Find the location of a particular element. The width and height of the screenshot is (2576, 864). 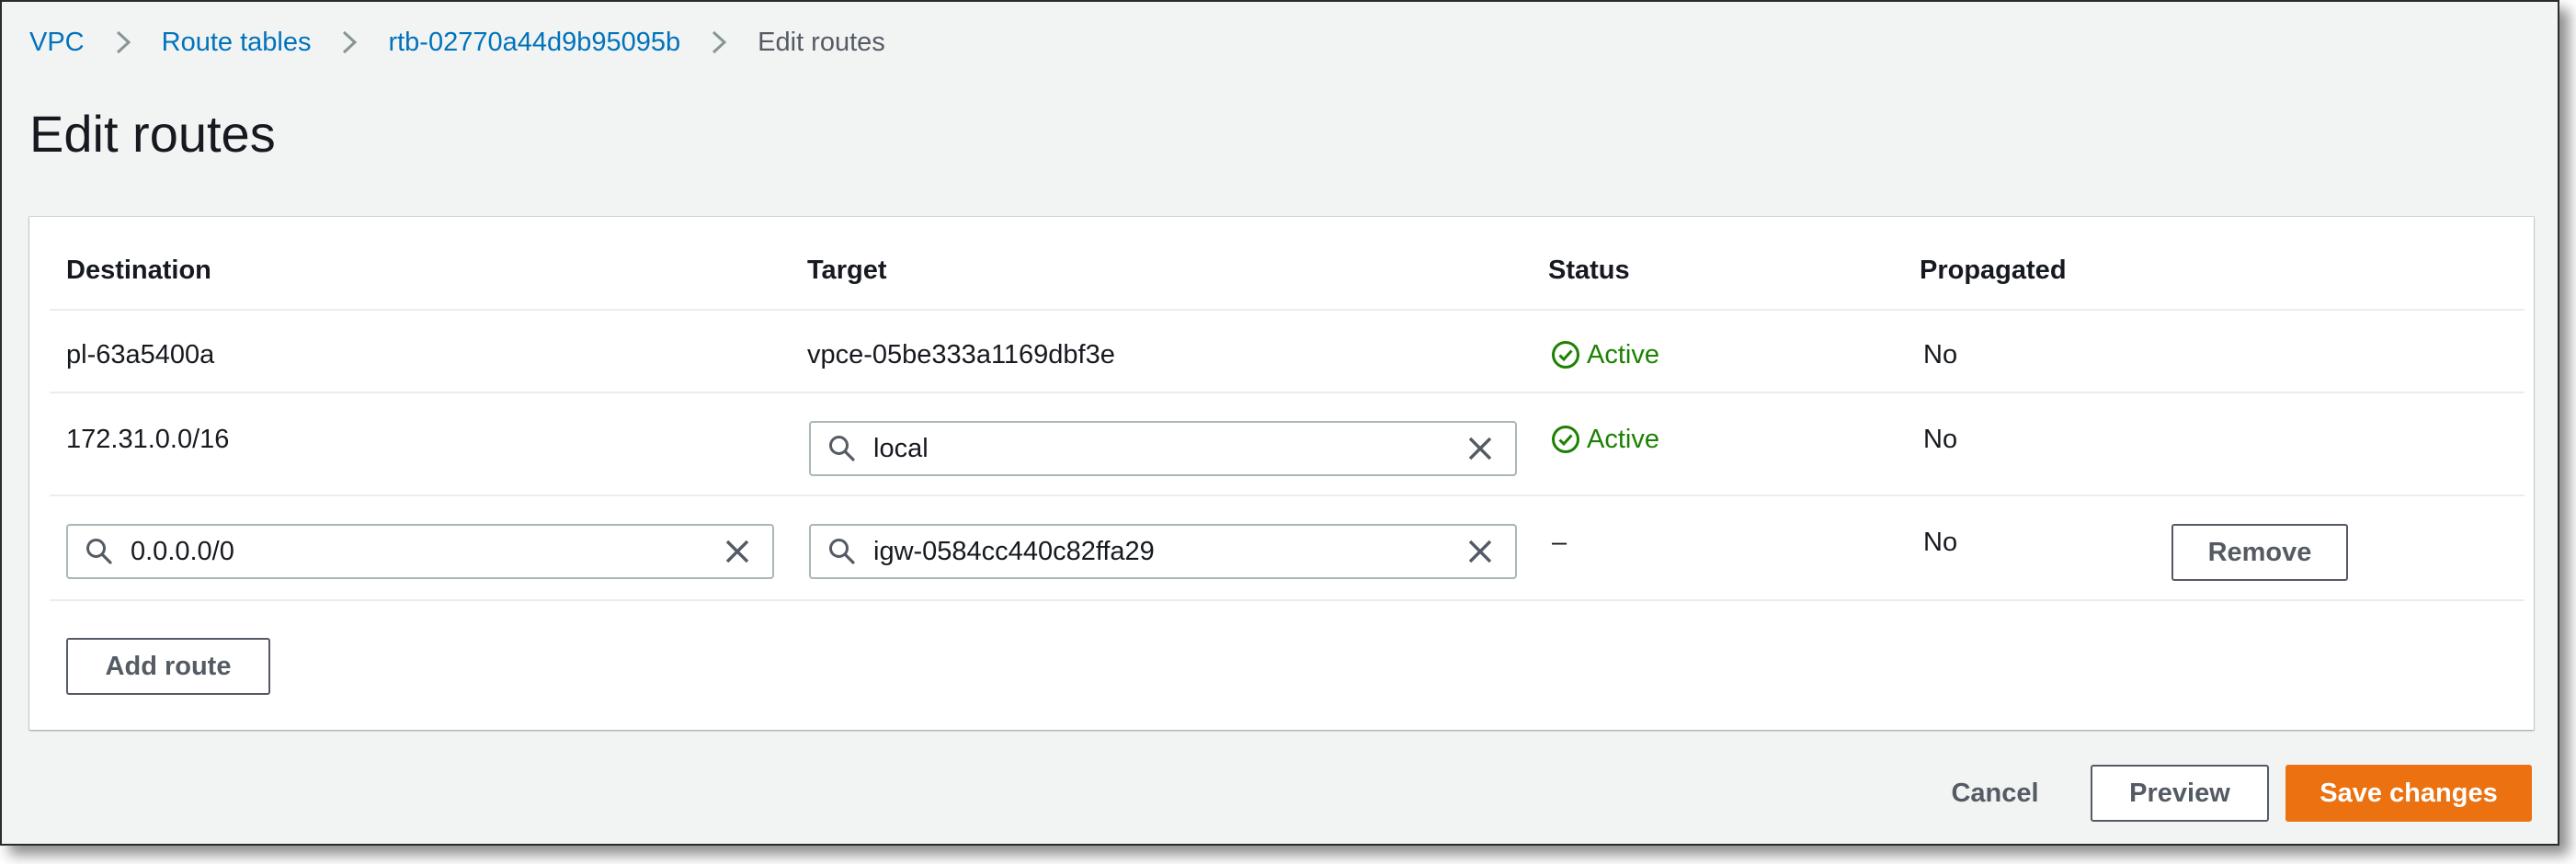

target-input: local is located at coordinates (1163, 448).